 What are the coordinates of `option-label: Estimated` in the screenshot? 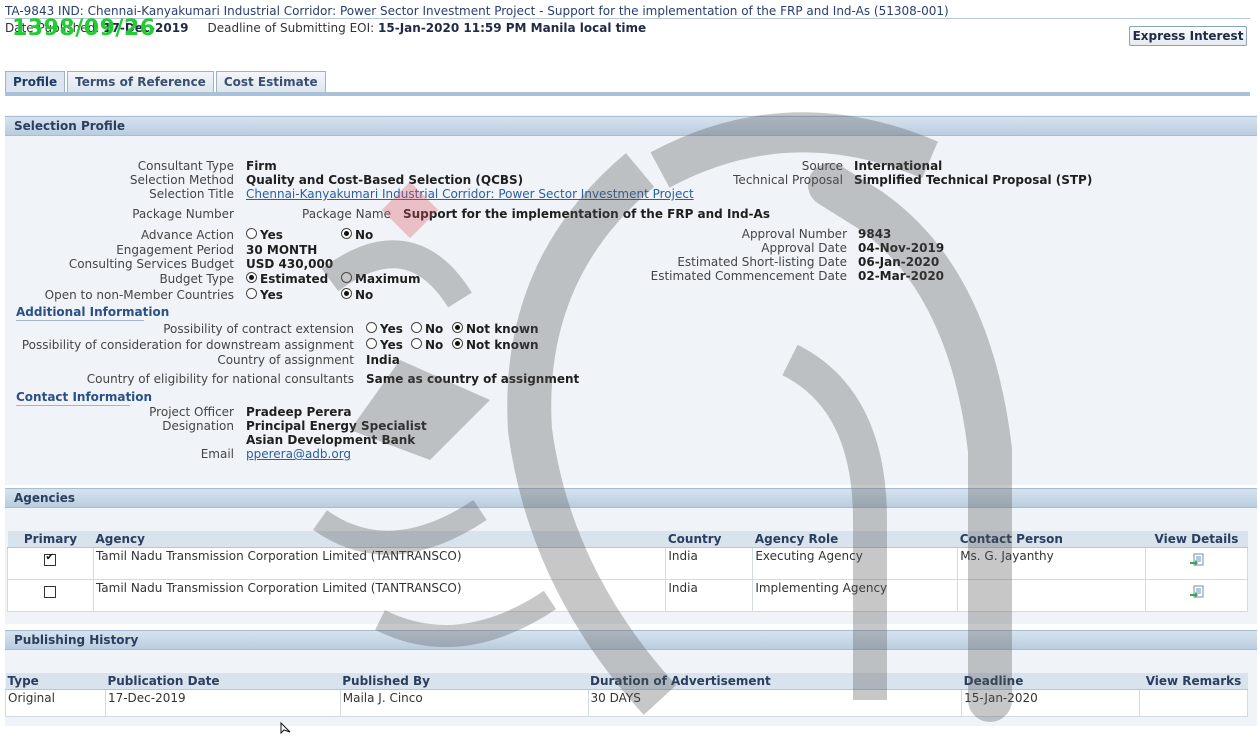 It's located at (294, 279).